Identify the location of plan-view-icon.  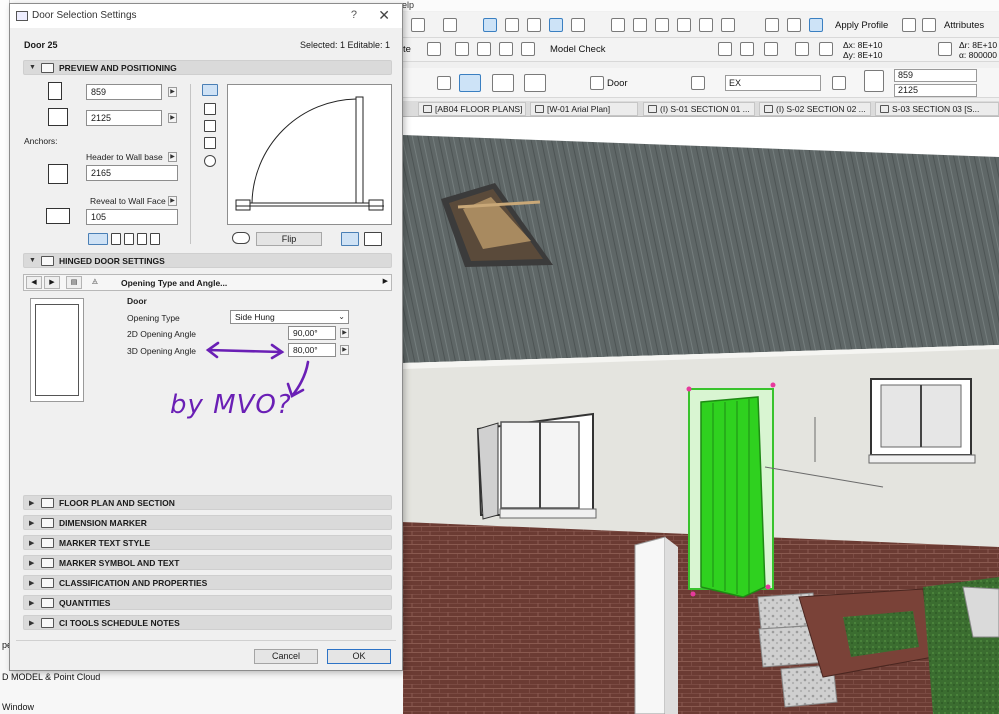
(210, 90).